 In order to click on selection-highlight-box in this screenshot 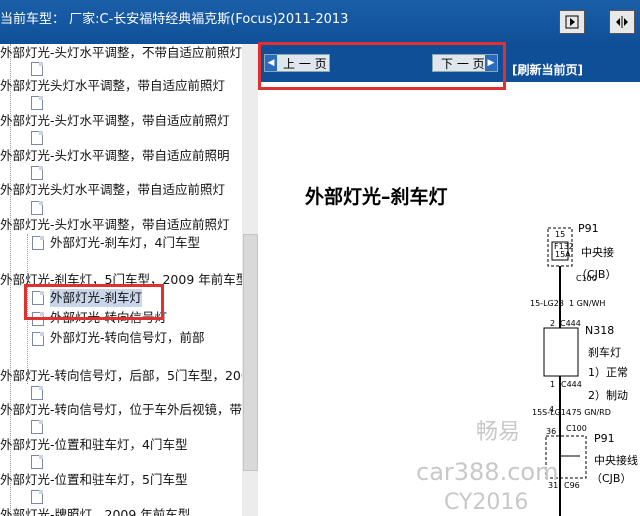, I will do `click(94, 302)`.